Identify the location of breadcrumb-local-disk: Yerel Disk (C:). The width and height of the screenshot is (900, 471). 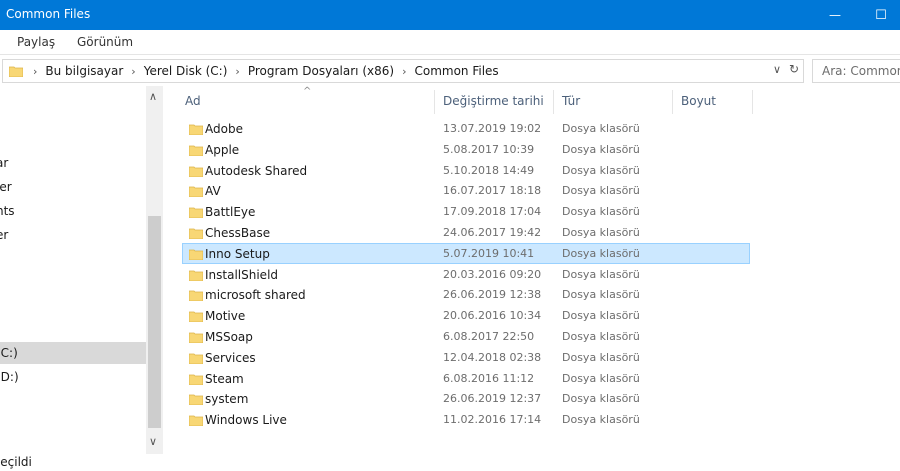
(186, 71).